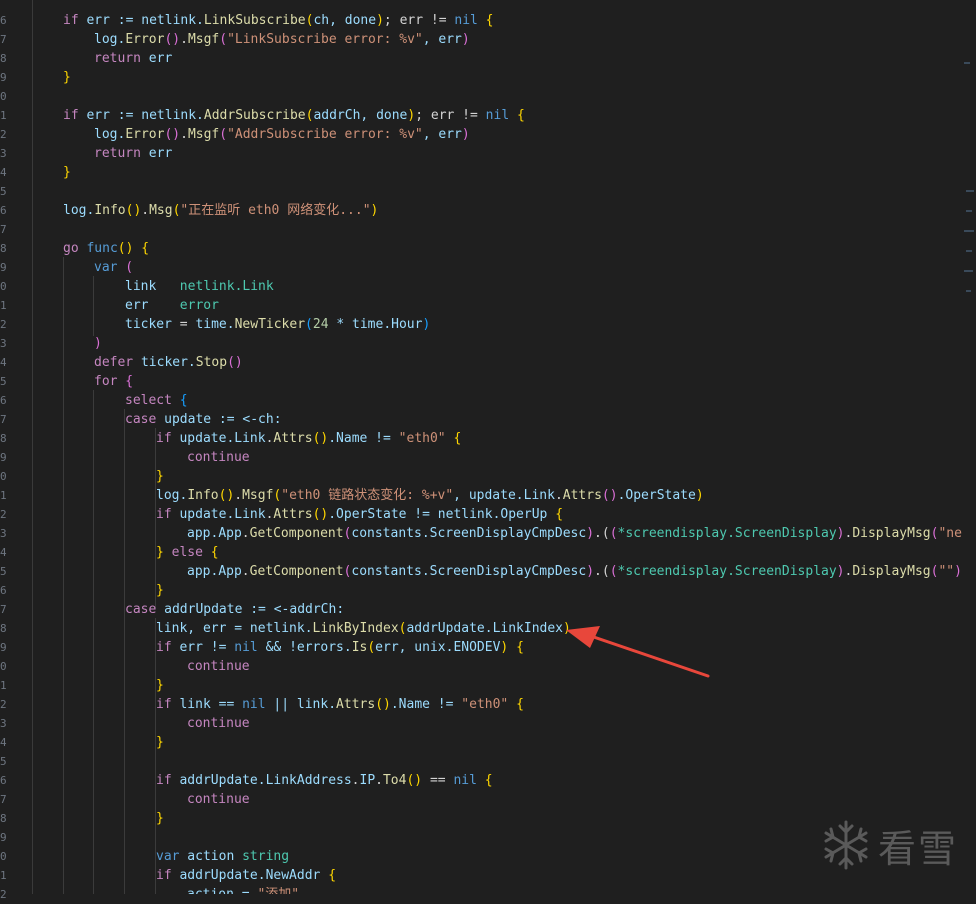  Describe the element at coordinates (246, 875) in the screenshot. I see `code-line: if addrUpdate.NewAddr {` at that location.